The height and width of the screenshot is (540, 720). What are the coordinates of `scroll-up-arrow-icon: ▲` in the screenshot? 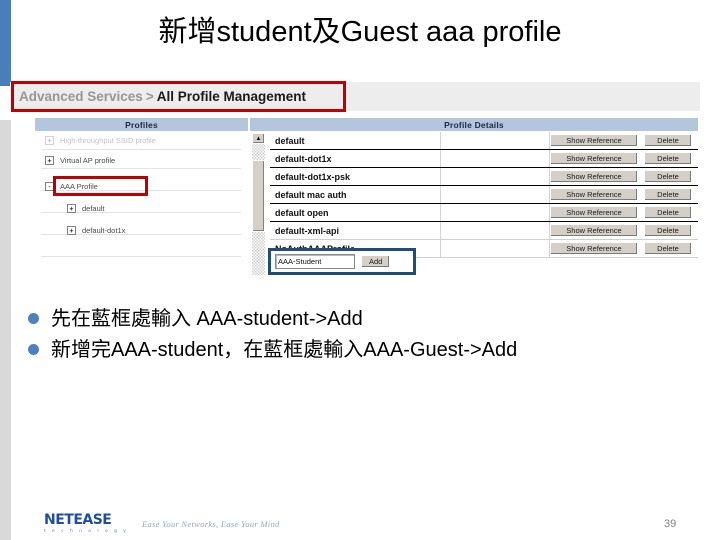 It's located at (258, 138).